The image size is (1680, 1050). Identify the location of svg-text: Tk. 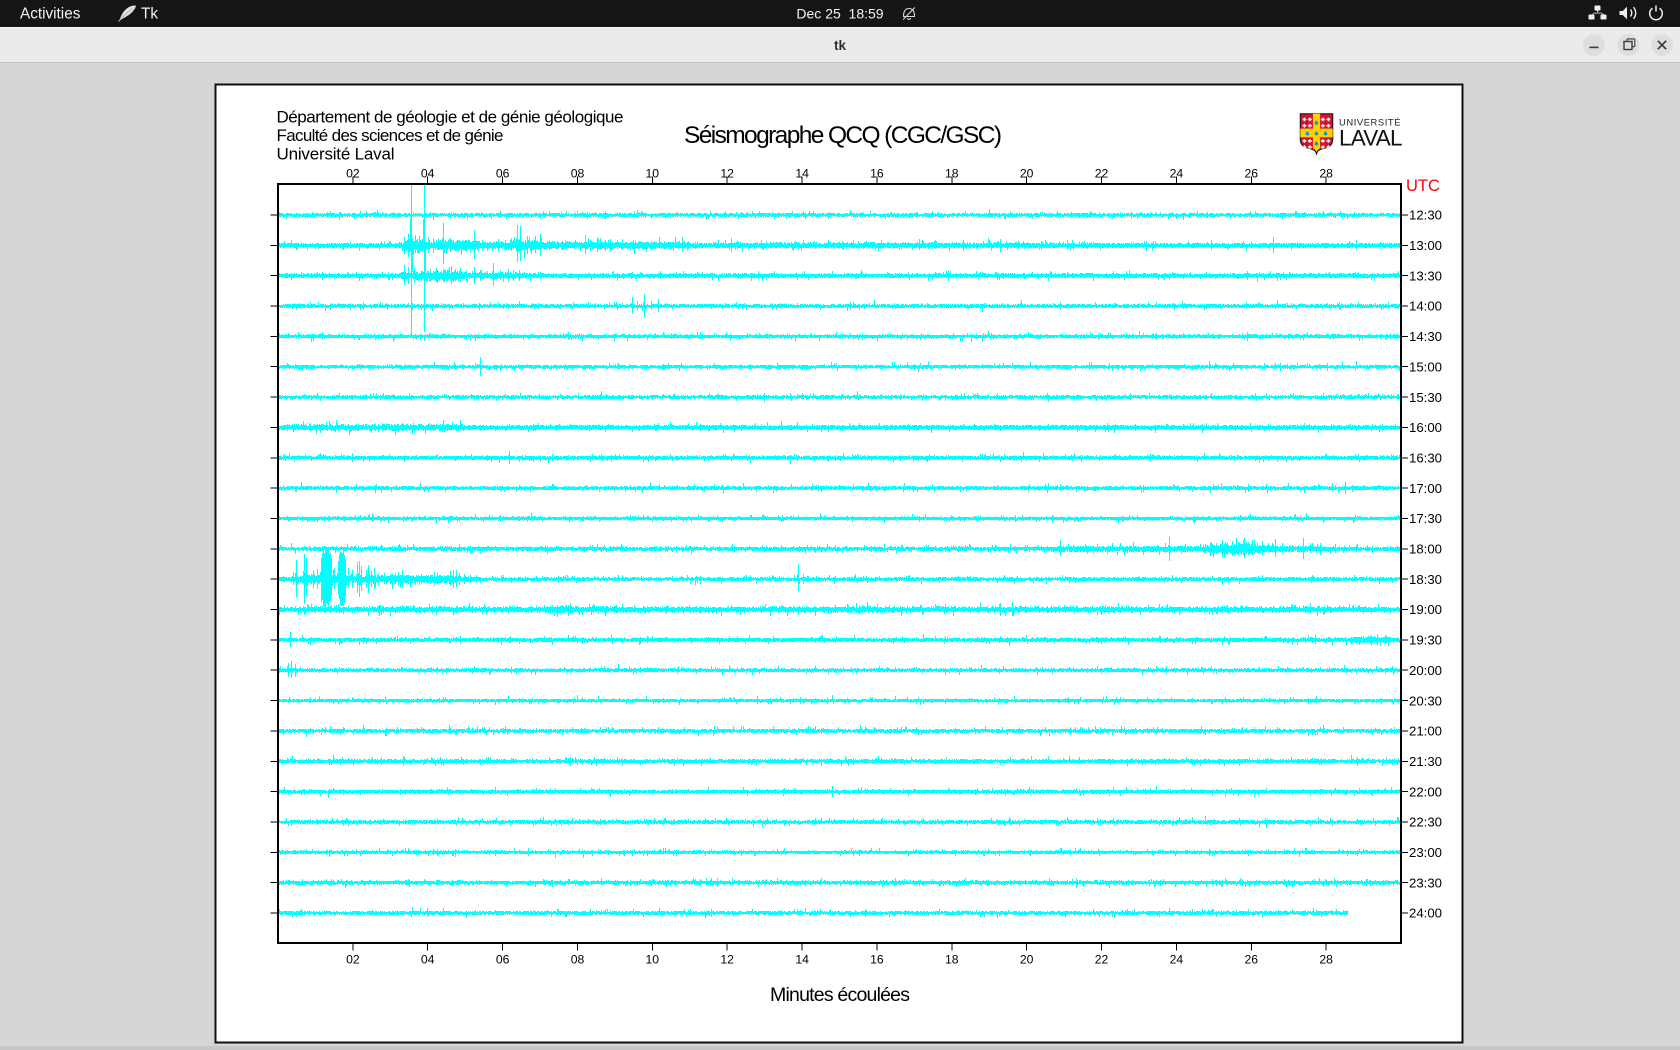
(149, 14).